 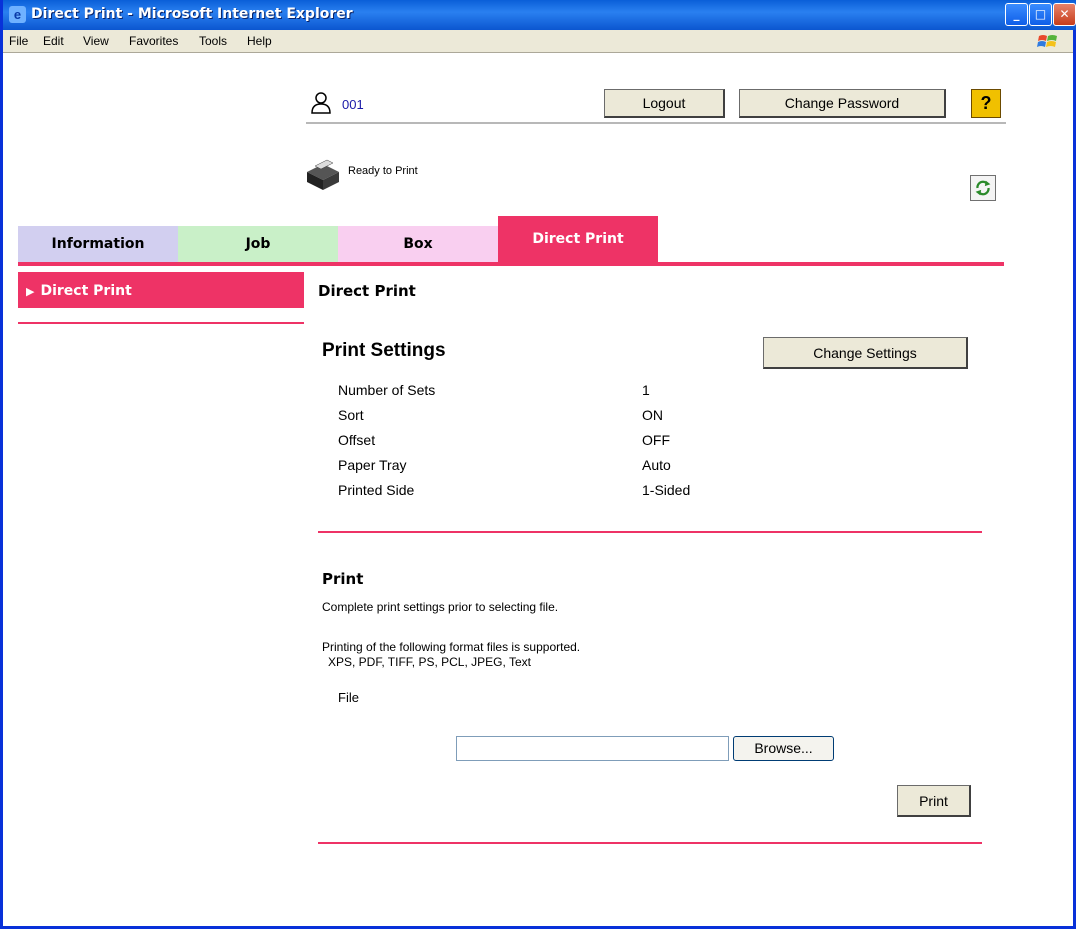 I want to click on sidebar-item-label: Direct Print, so click(x=86, y=291).